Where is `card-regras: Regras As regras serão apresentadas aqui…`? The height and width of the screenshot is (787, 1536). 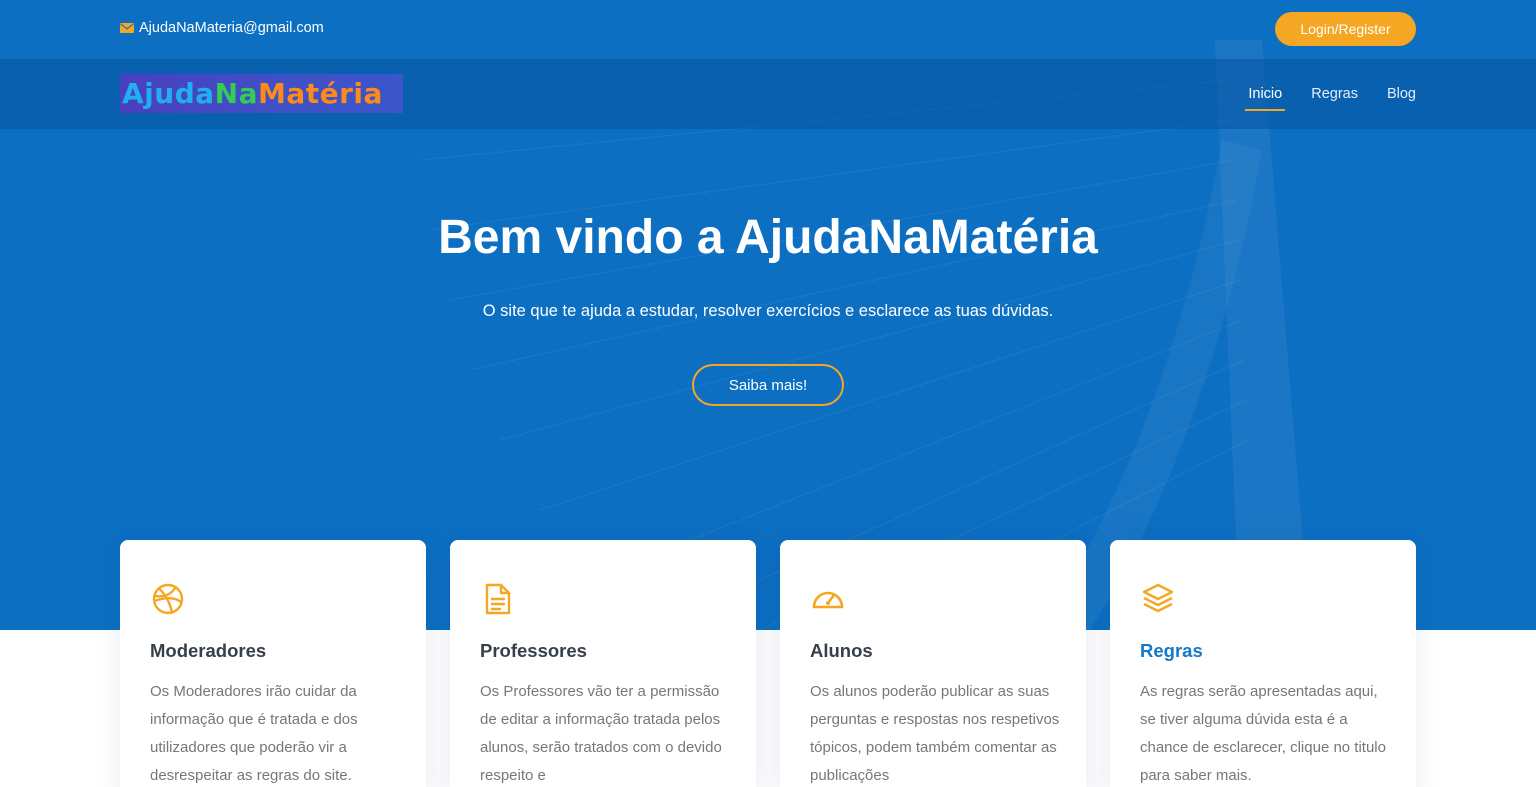
card-regras: Regras As regras serão apresentadas aqui… is located at coordinates (1263, 663).